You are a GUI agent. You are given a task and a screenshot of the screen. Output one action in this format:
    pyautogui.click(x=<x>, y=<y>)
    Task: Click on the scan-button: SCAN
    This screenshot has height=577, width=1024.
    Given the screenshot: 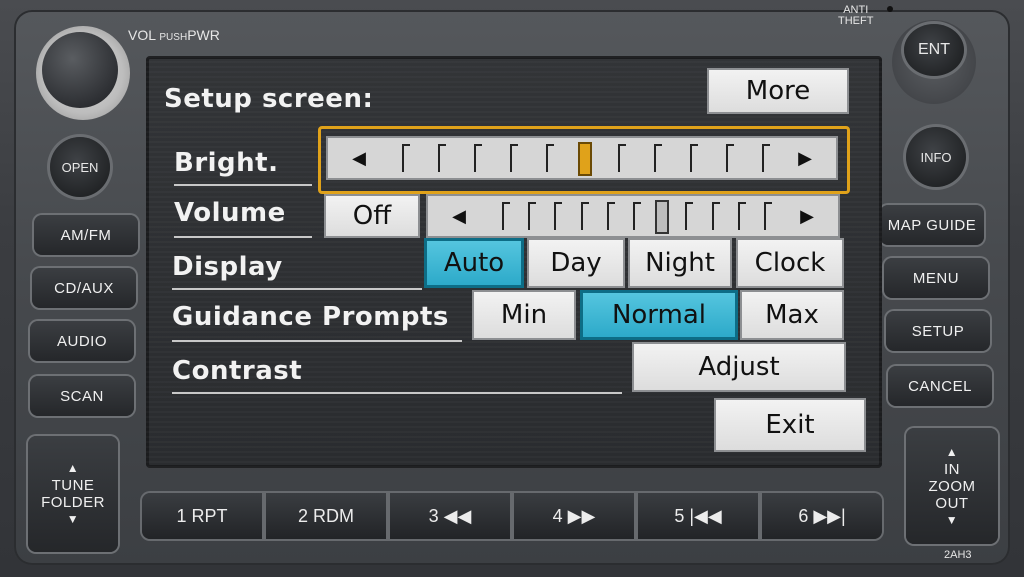 What is the action you would take?
    pyautogui.click(x=82, y=396)
    